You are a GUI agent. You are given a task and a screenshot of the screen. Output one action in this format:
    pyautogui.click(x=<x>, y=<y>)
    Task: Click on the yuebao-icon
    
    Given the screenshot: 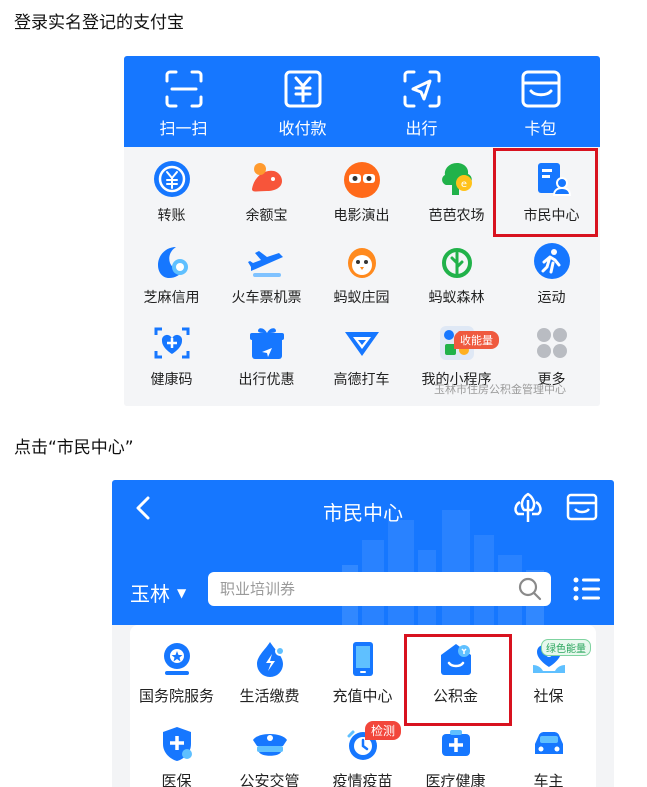 What is the action you would take?
    pyautogui.click(x=266, y=177)
    